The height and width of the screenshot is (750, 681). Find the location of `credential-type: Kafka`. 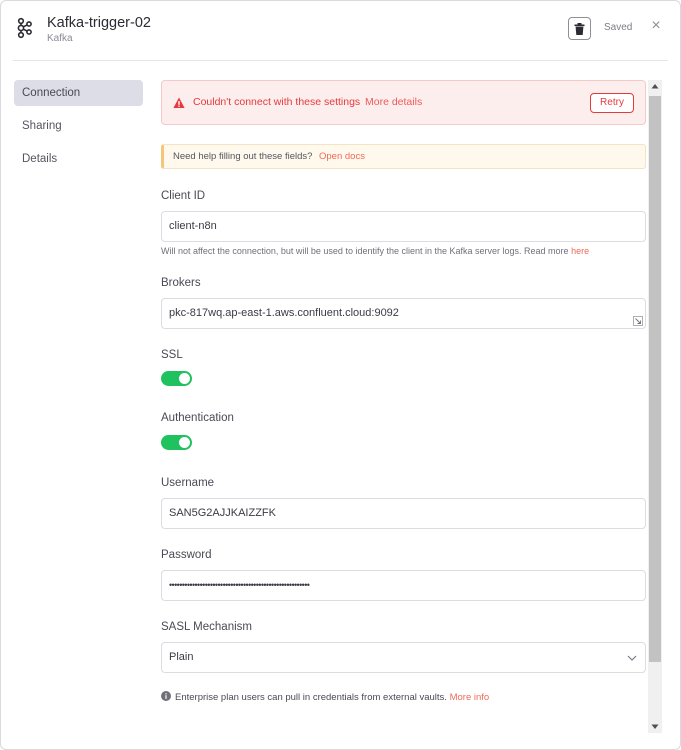

credential-type: Kafka is located at coordinates (60, 38).